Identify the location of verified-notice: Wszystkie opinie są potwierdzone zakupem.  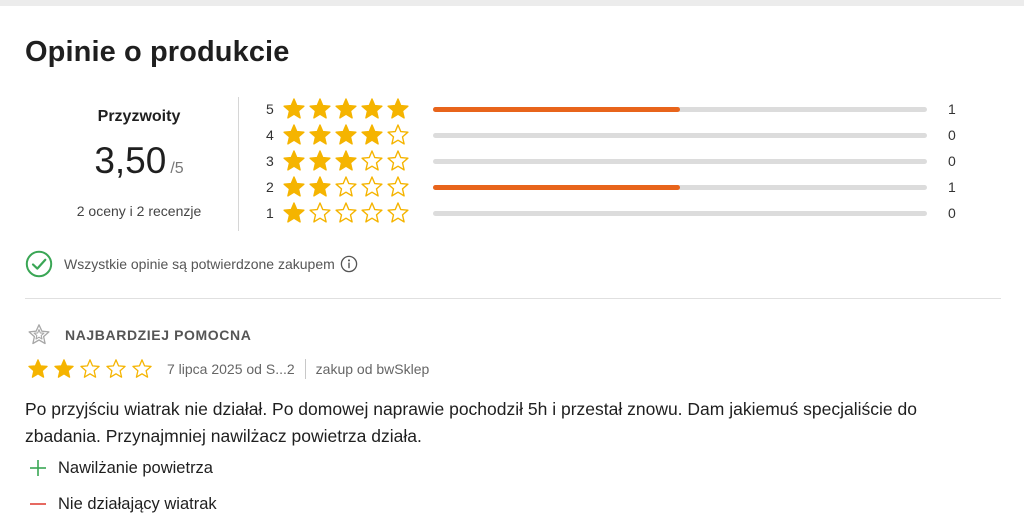
(191, 264).